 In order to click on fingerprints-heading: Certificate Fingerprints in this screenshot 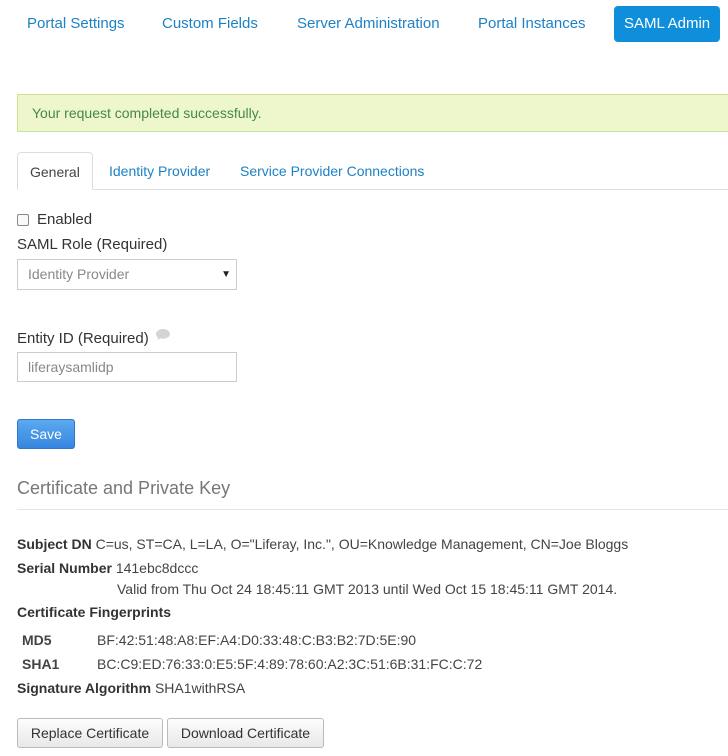, I will do `click(94, 612)`.